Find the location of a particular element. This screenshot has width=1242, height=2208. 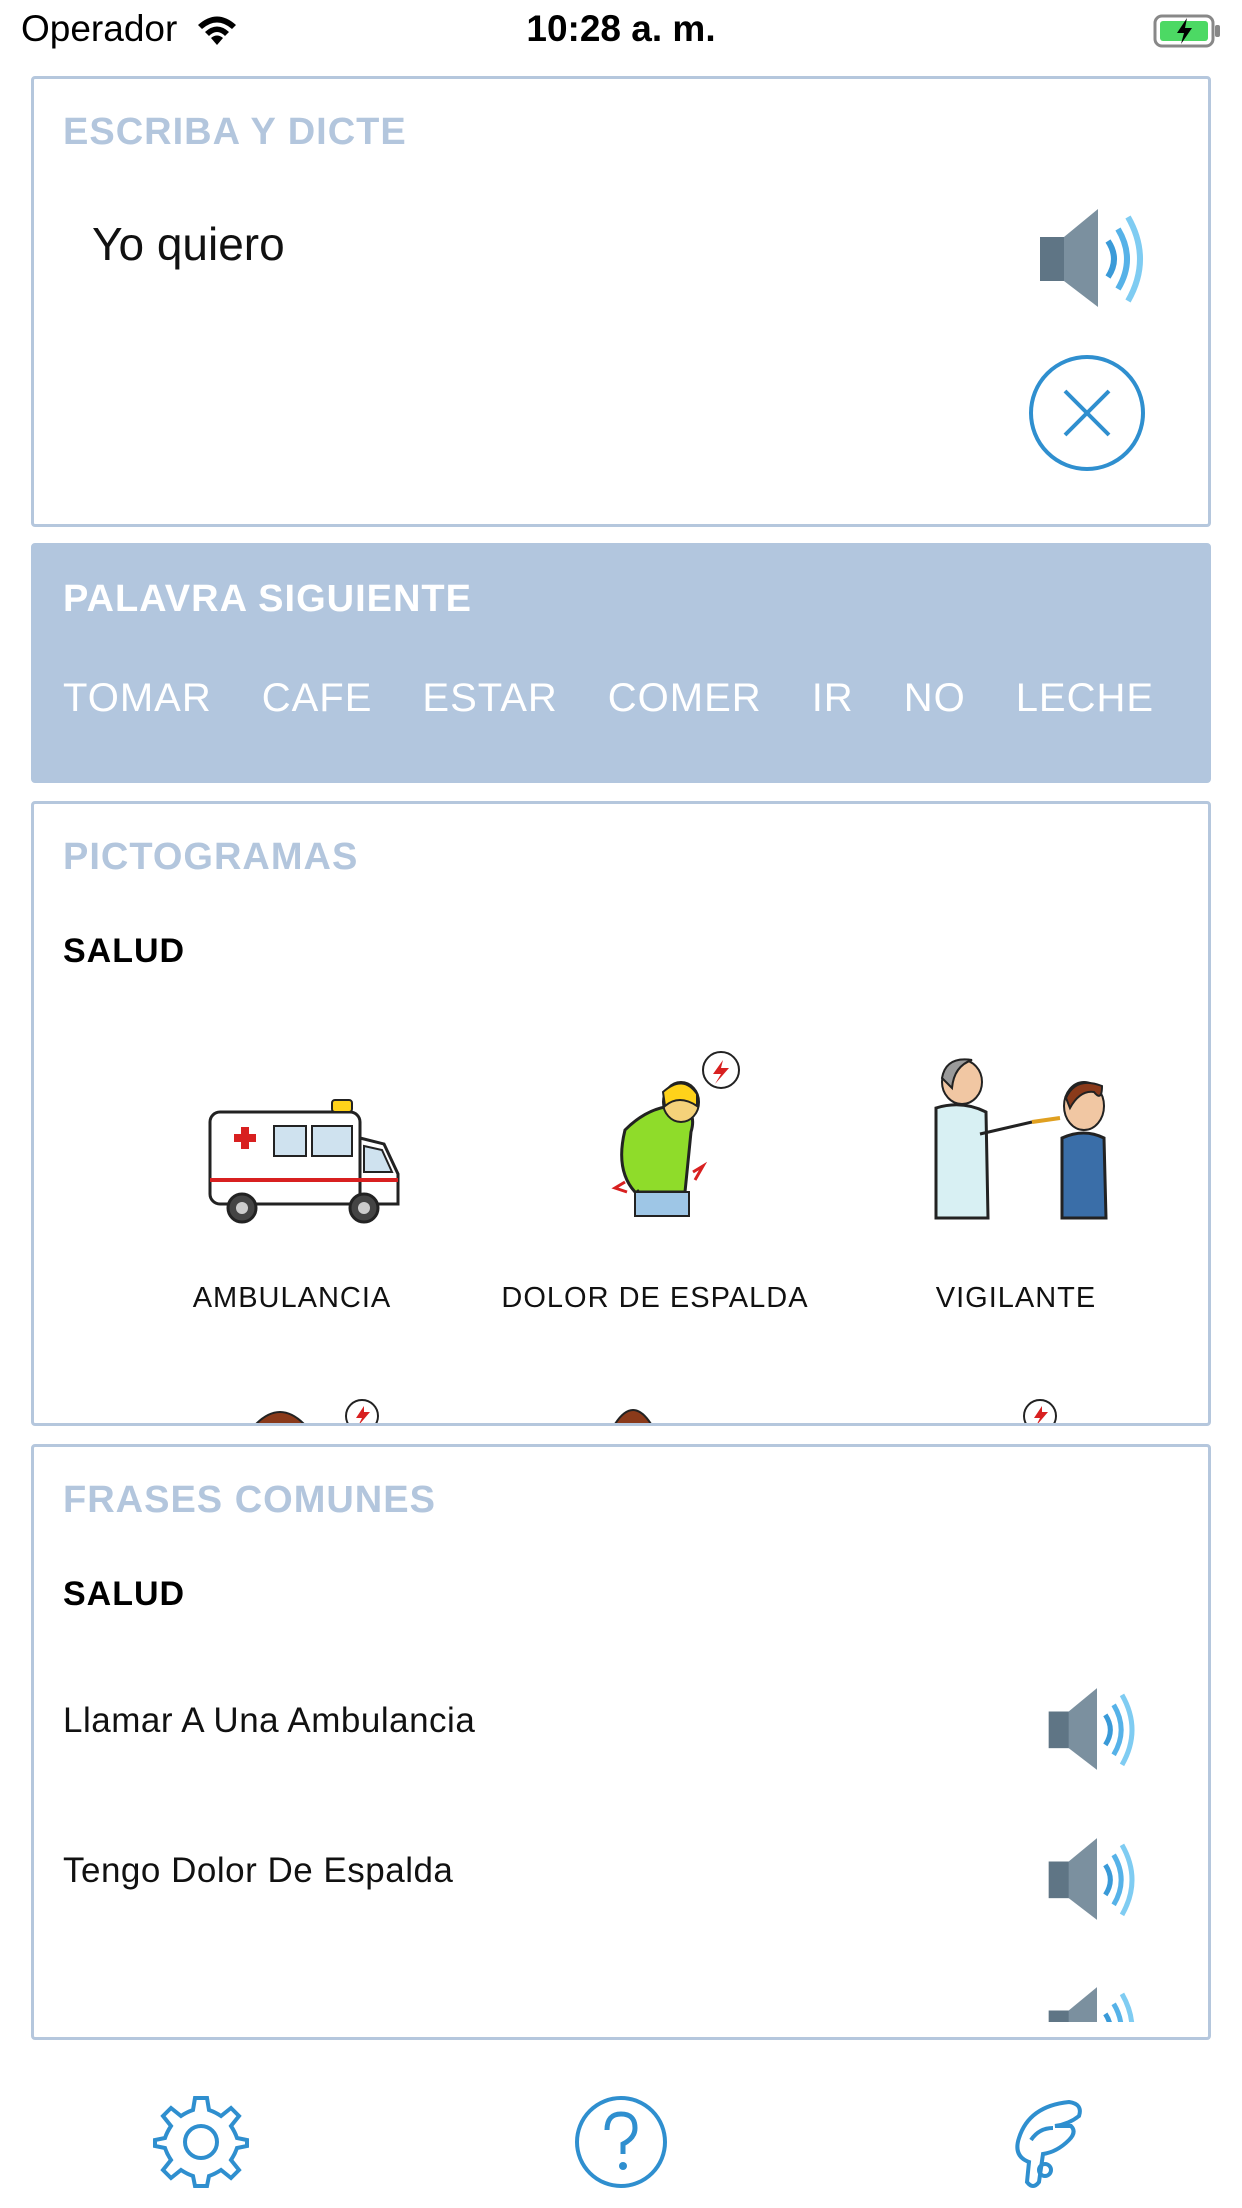

phrase-item: Llamar A Una Ambulancia is located at coordinates (621, 1726).